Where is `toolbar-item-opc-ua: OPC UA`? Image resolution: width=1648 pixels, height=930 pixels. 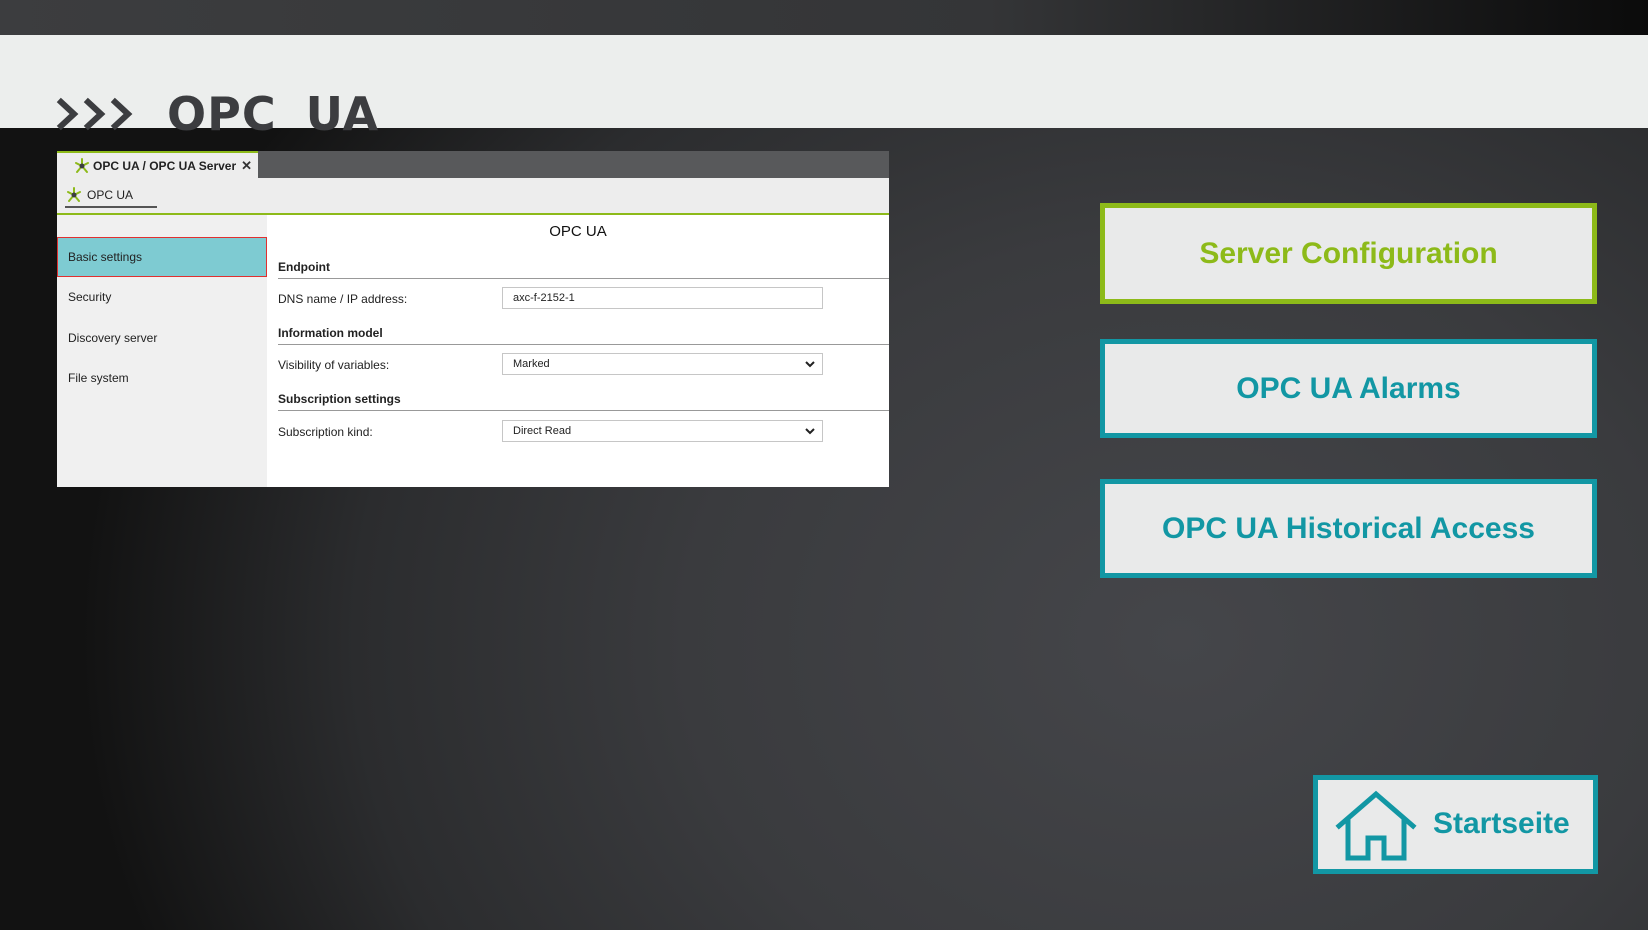 toolbar-item-opc-ua: OPC UA is located at coordinates (111, 196).